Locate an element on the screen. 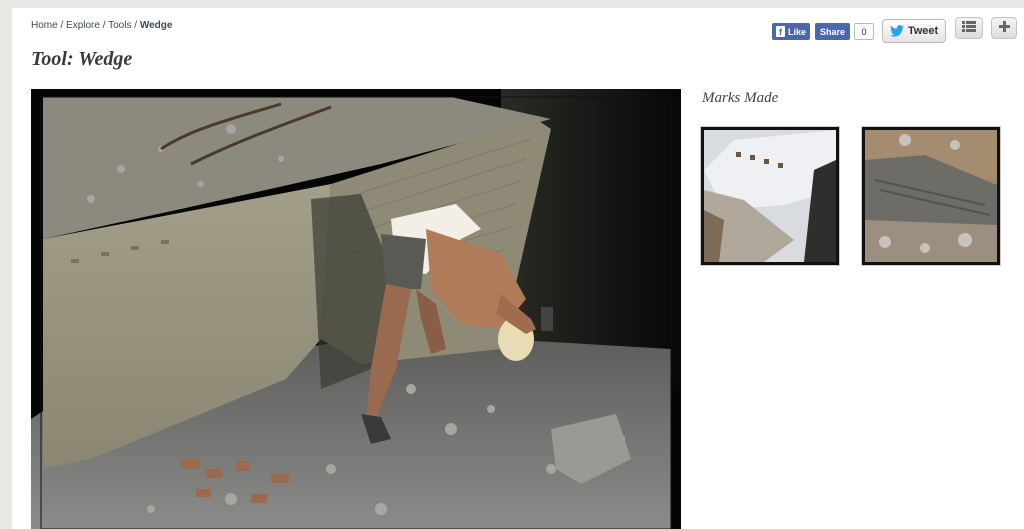 The width and height of the screenshot is (1024, 529). tweet-button: Tweet is located at coordinates (914, 31).